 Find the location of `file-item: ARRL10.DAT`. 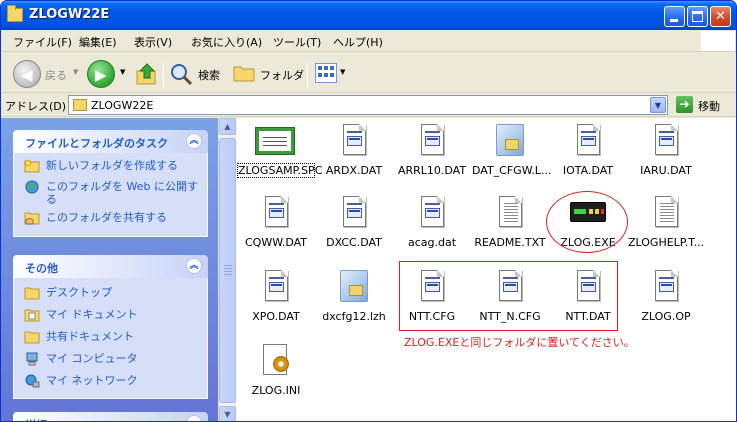

file-item: ARRL10.DAT is located at coordinates (432, 150).